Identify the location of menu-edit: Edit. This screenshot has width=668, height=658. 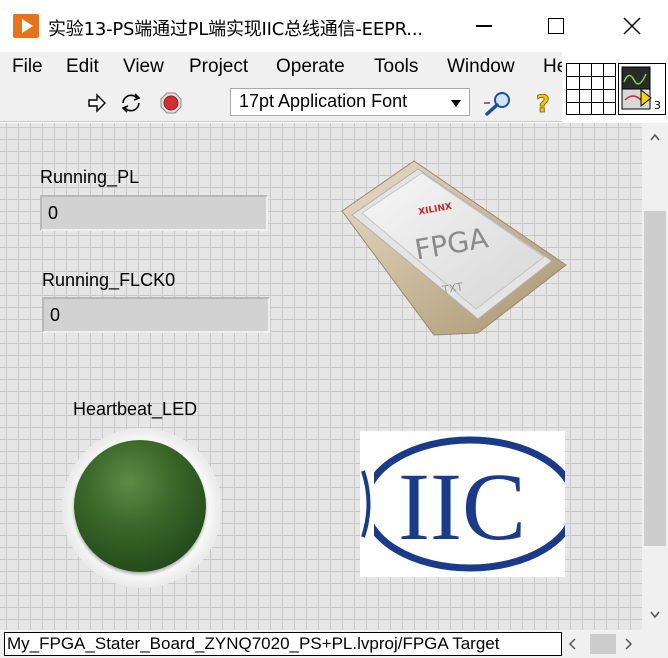
(82, 67).